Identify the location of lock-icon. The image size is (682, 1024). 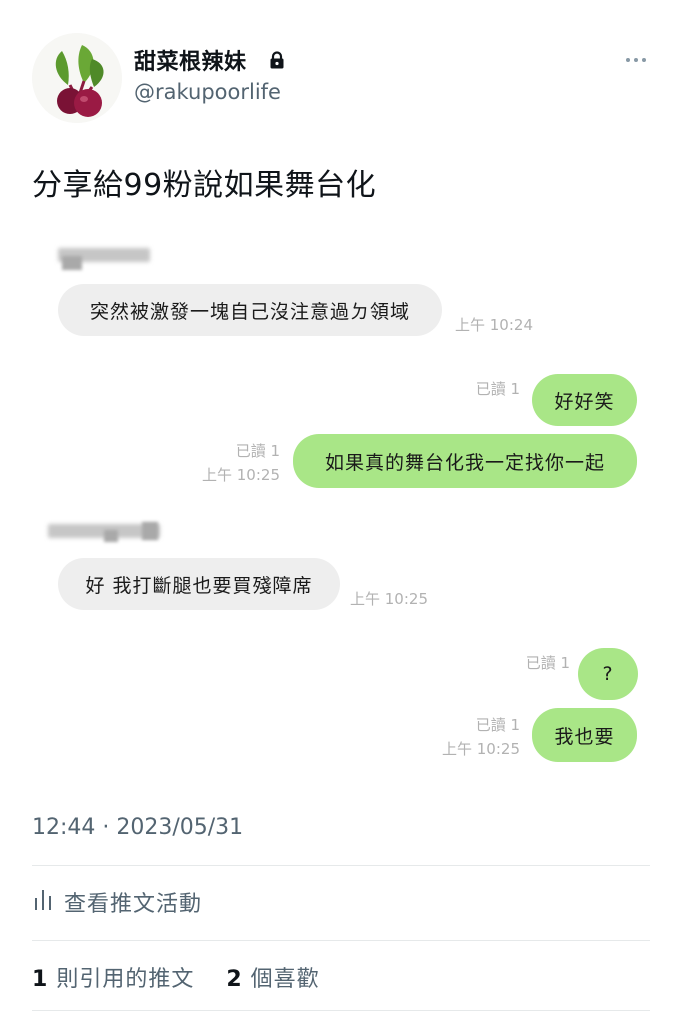
(277, 60).